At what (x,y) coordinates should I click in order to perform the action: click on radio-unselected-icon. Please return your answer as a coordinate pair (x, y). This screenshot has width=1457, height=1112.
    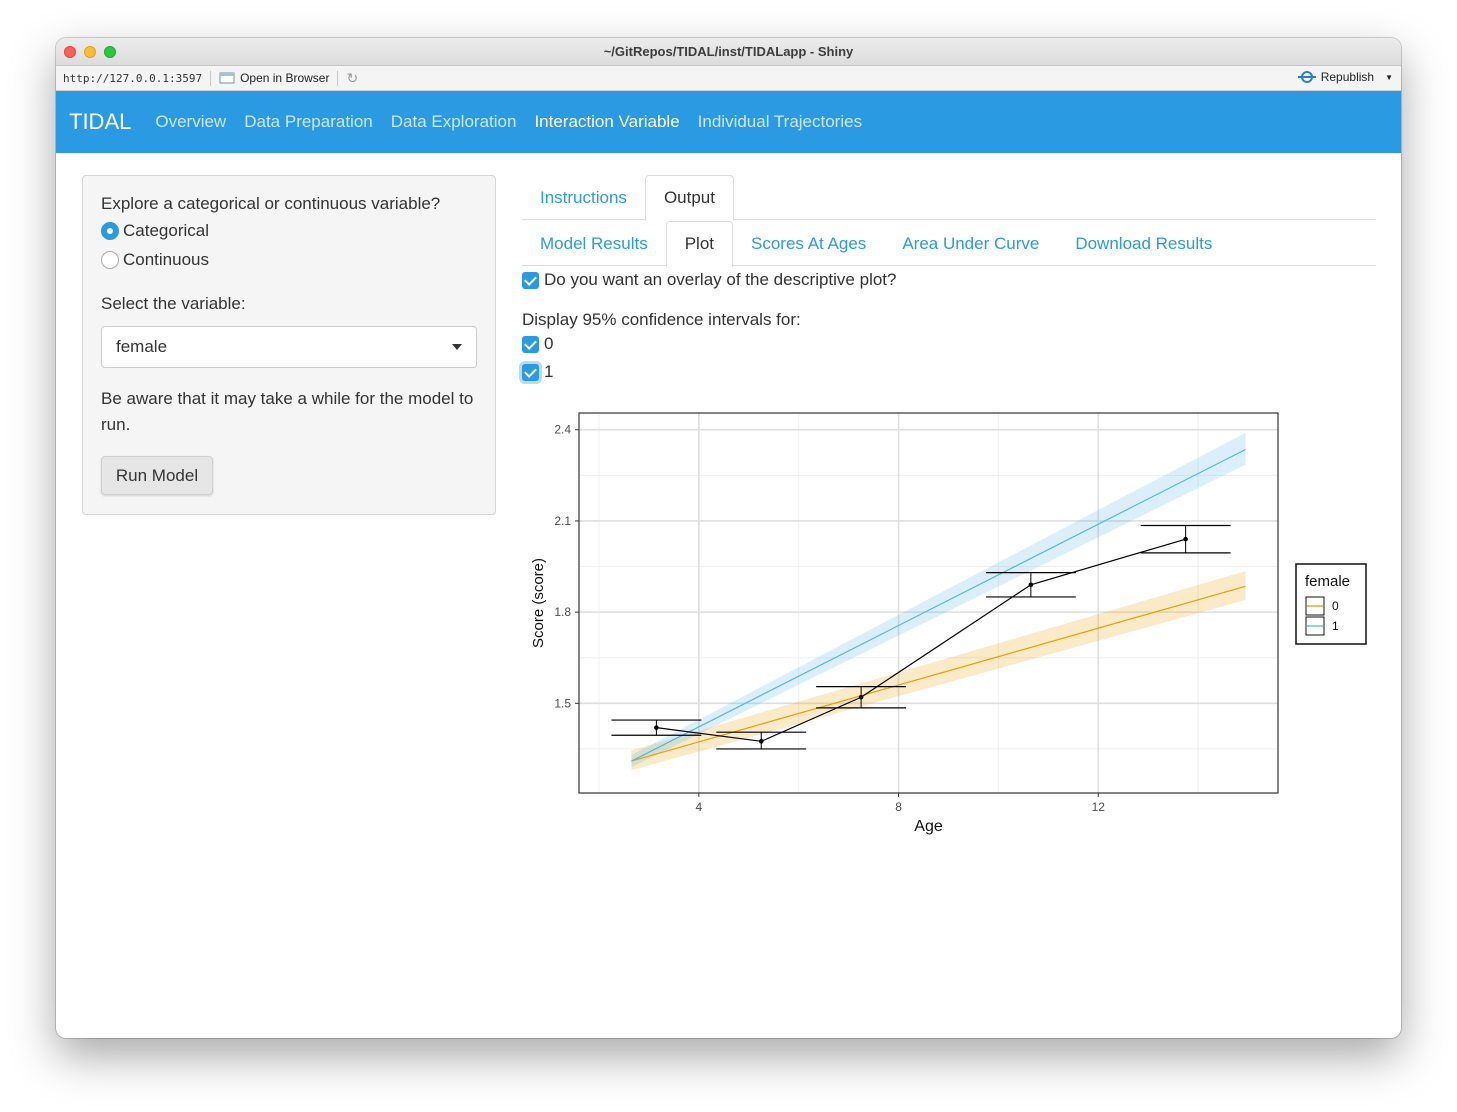
    Looking at the image, I should click on (110, 259).